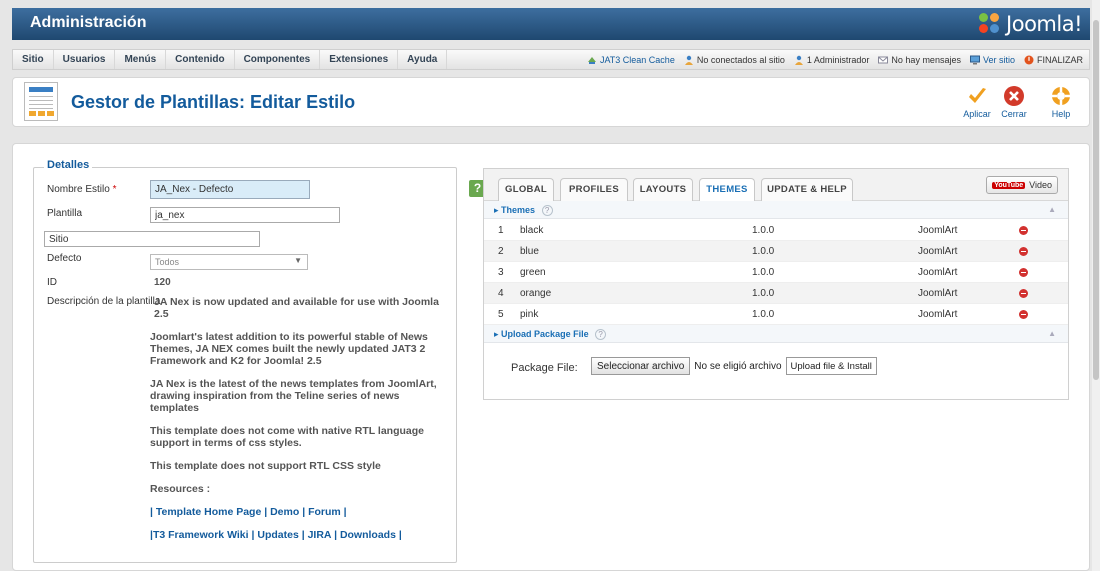 This screenshot has height=571, width=1100. What do you see at coordinates (977, 102) in the screenshot?
I see `apply-button: Aplicar` at bounding box center [977, 102].